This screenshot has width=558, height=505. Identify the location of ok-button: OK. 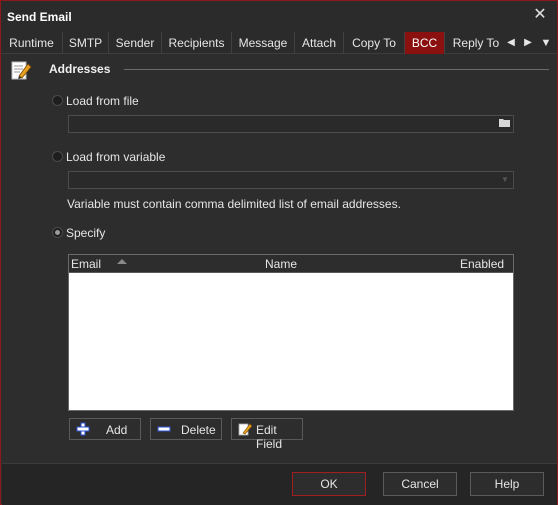
(329, 484).